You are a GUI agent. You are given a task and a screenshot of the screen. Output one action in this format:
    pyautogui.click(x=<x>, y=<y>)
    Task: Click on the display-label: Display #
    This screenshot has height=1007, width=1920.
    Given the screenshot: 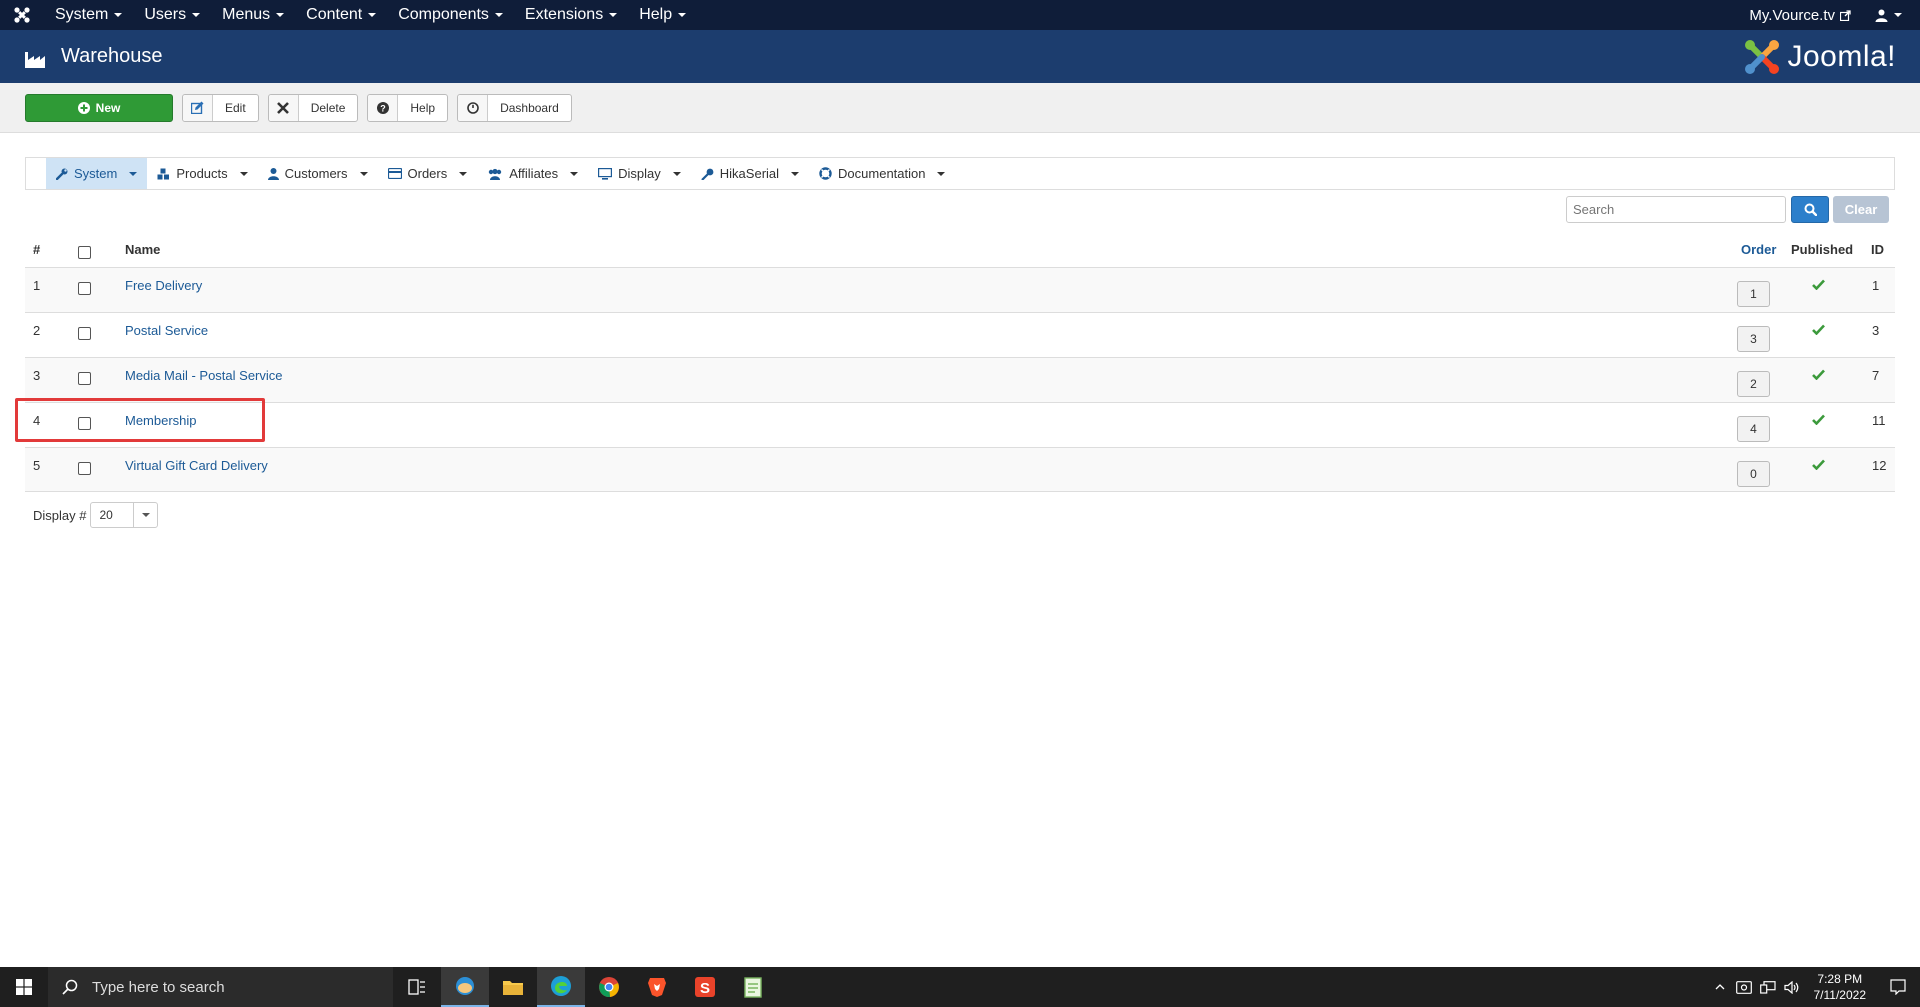 What is the action you would take?
    pyautogui.click(x=60, y=515)
    